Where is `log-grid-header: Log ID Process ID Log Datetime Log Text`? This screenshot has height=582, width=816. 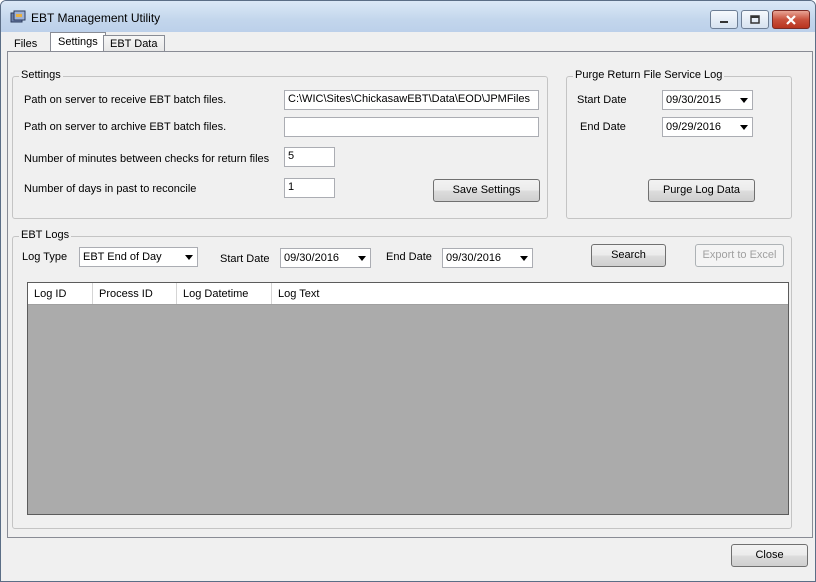
log-grid-header: Log ID Process ID Log Datetime Log Text is located at coordinates (408, 294).